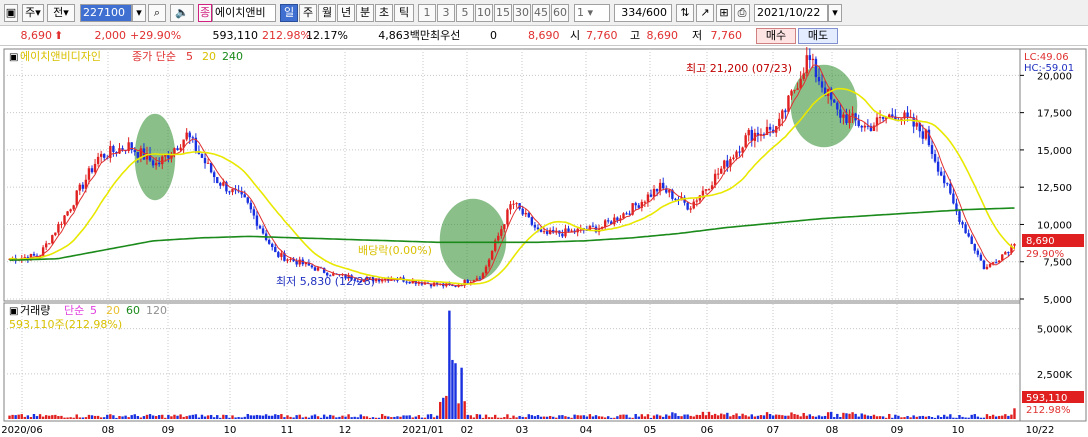 The height and width of the screenshot is (437, 1088). I want to click on tab-month: 월, so click(327, 13).